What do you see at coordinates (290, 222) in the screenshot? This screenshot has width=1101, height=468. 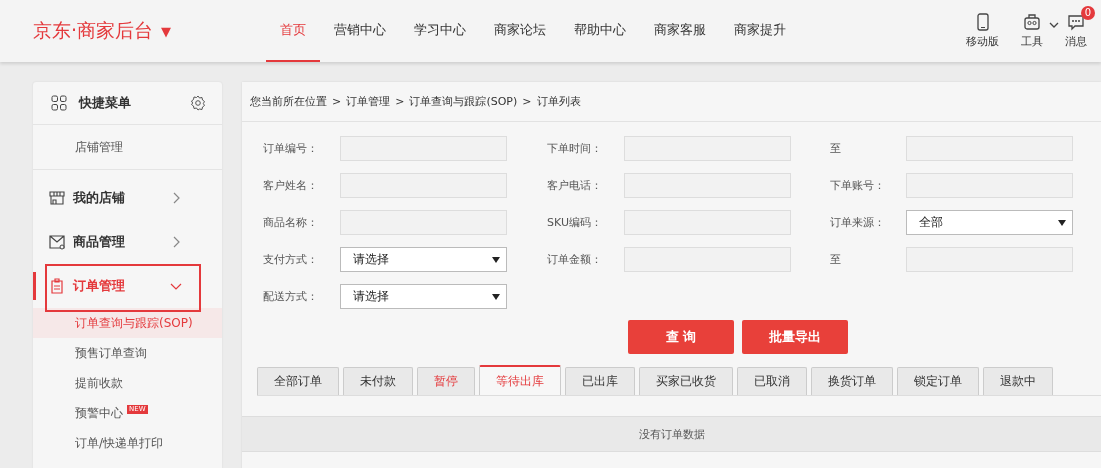 I see `field-label: 商品名称：` at bounding box center [290, 222].